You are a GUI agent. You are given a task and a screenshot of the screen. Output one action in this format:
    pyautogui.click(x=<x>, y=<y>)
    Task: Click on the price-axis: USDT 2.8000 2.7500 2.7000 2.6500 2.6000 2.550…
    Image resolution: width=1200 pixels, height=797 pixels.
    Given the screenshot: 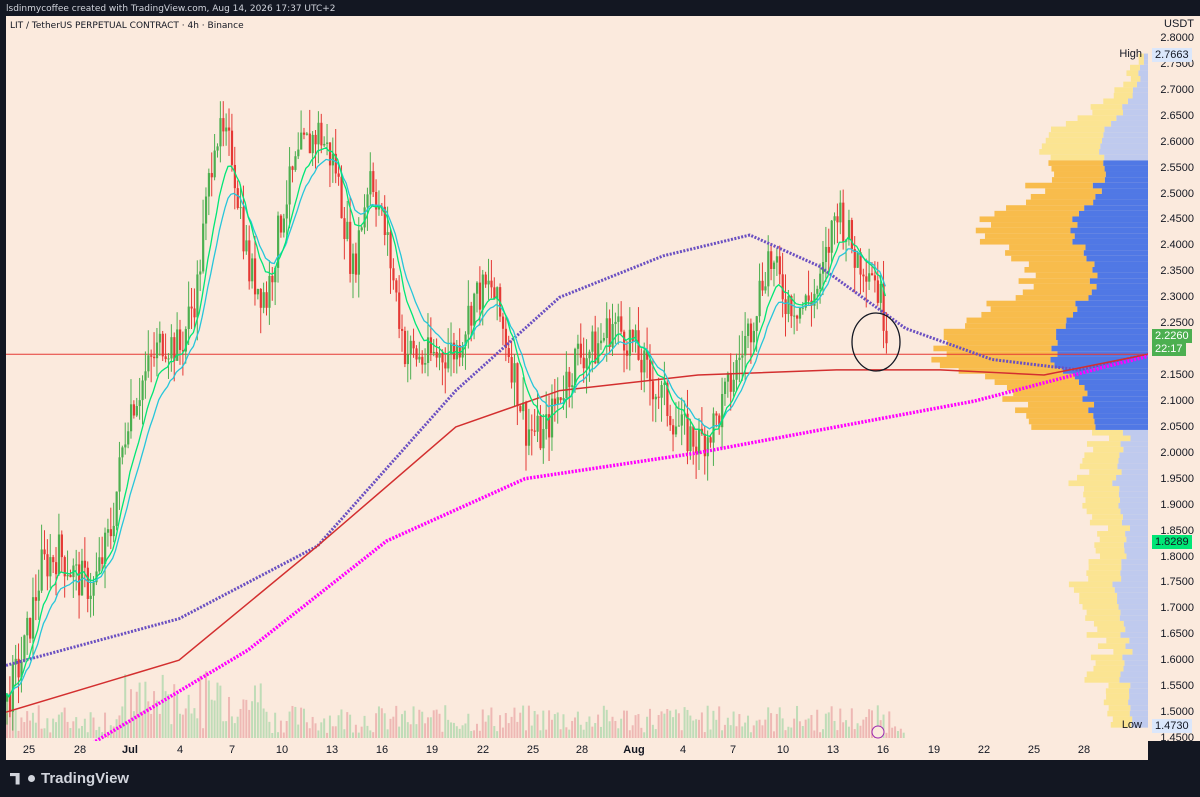 What is the action you would take?
    pyautogui.click(x=1174, y=380)
    